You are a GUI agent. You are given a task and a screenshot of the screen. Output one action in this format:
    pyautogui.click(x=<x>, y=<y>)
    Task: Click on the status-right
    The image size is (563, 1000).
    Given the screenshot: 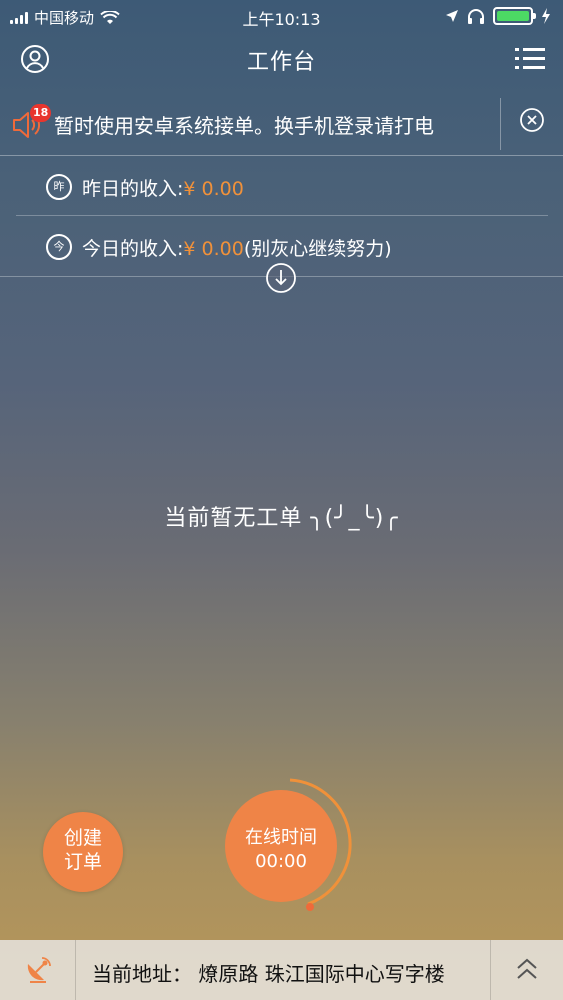 What is the action you would take?
    pyautogui.click(x=498, y=16)
    